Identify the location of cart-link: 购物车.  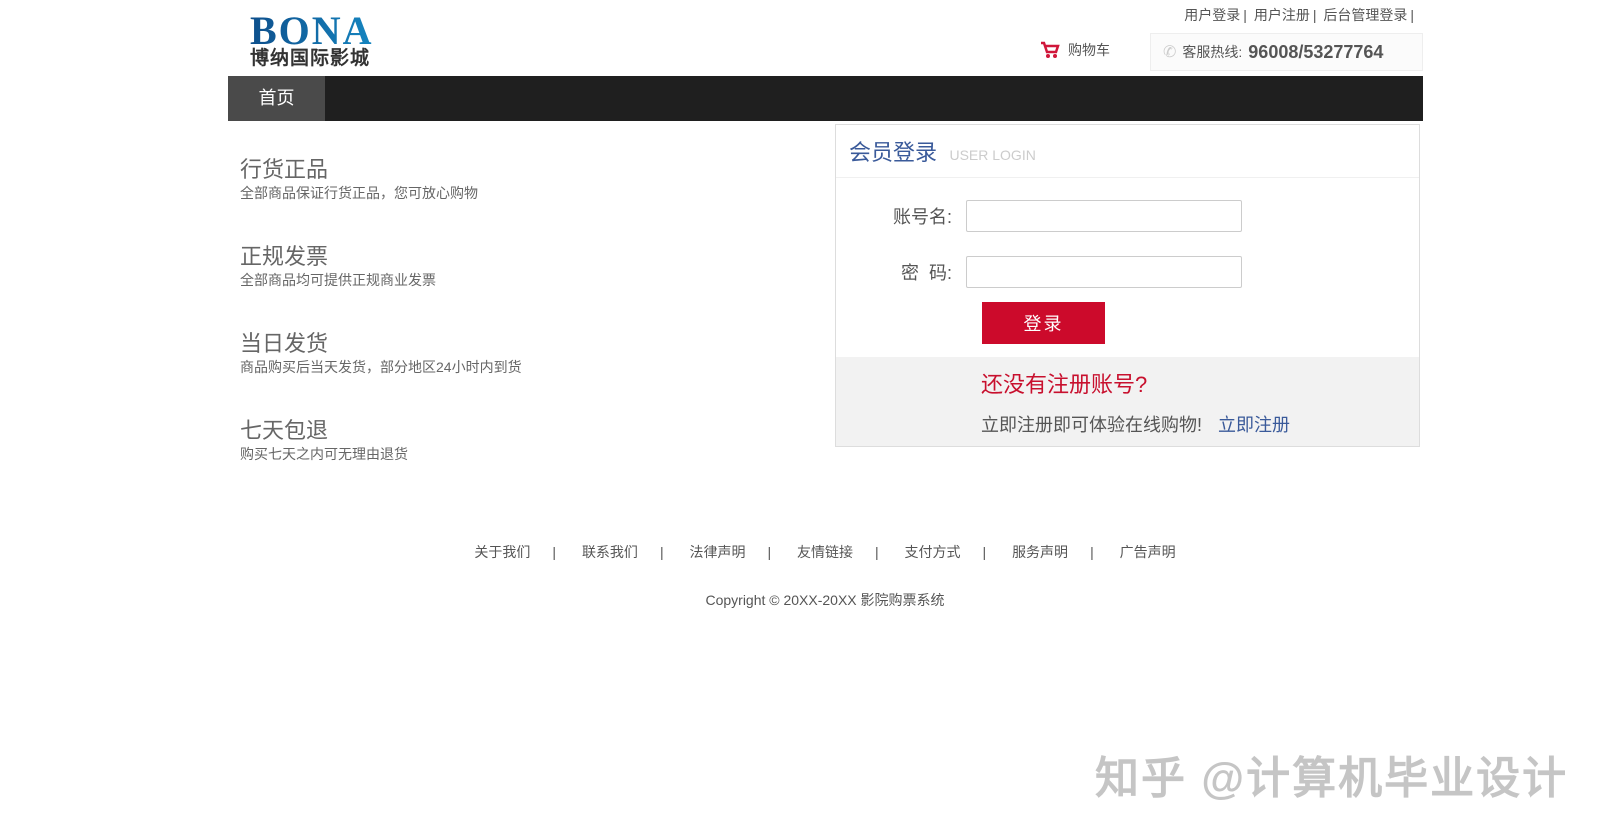
(1075, 50).